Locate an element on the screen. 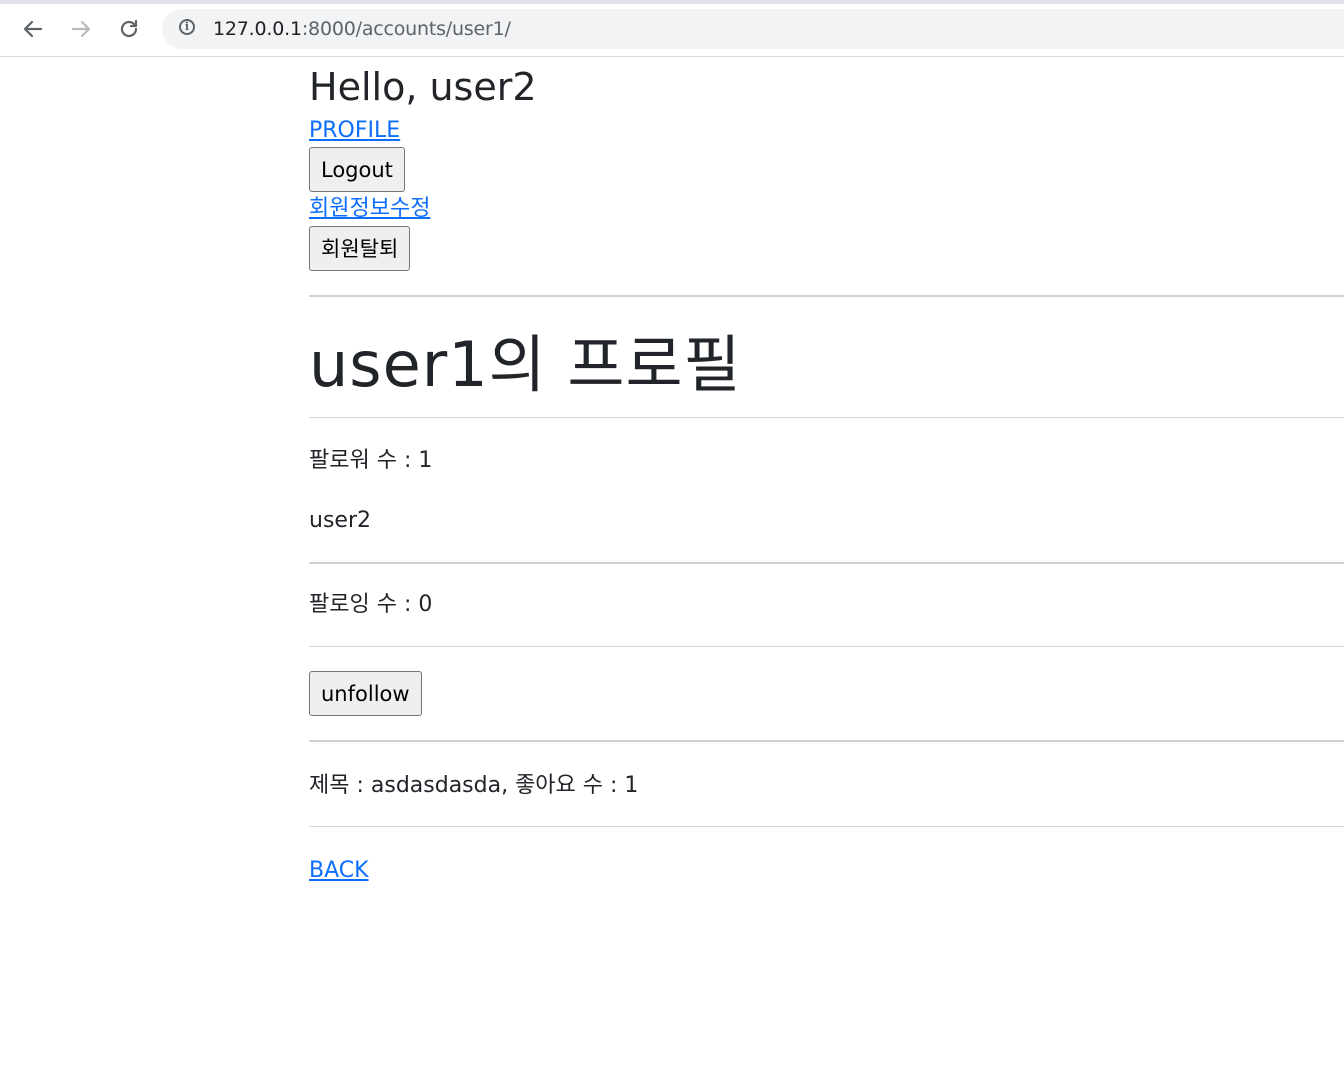 The width and height of the screenshot is (1344, 1092). article-item: 제목 : asdasdasda, 좋아요 수 : 1 is located at coordinates (474, 785).